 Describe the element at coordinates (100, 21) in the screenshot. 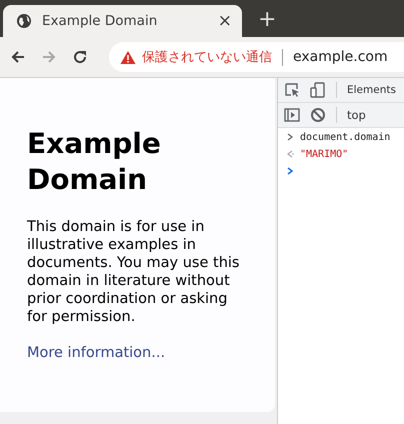

I see `tab-title: Example Domain` at that location.